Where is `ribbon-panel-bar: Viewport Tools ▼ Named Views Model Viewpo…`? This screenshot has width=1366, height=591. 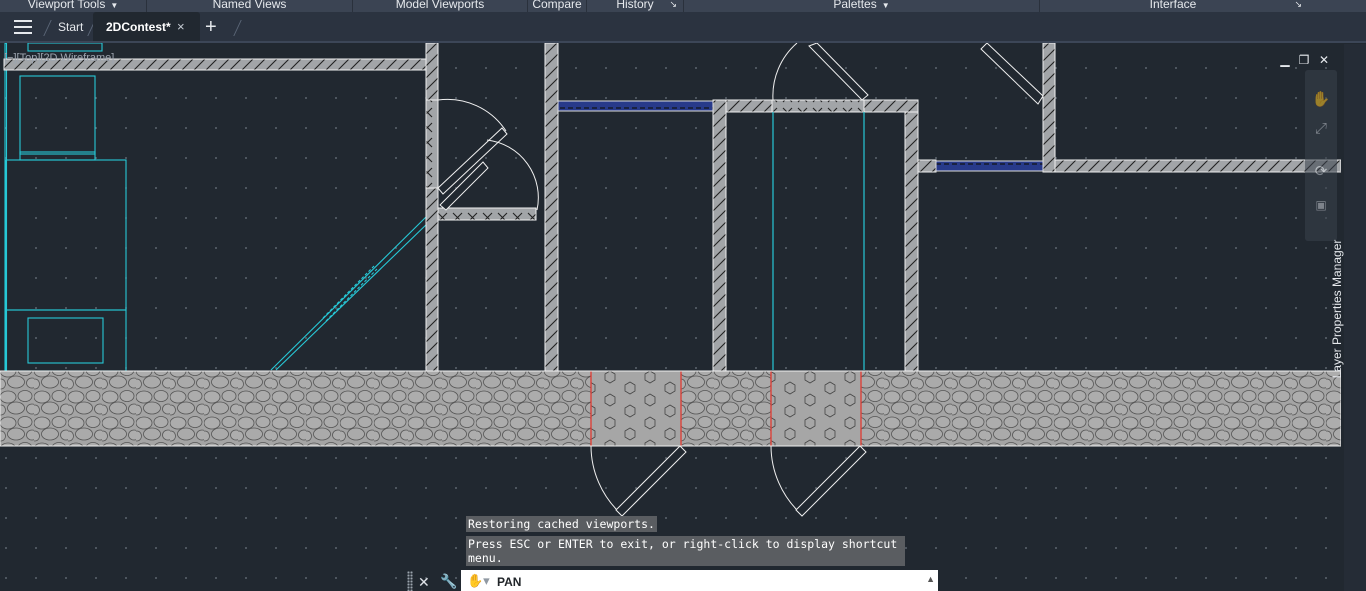
ribbon-panel-bar: Viewport Tools ▼ Named Views Model Viewpo… is located at coordinates (683, 6).